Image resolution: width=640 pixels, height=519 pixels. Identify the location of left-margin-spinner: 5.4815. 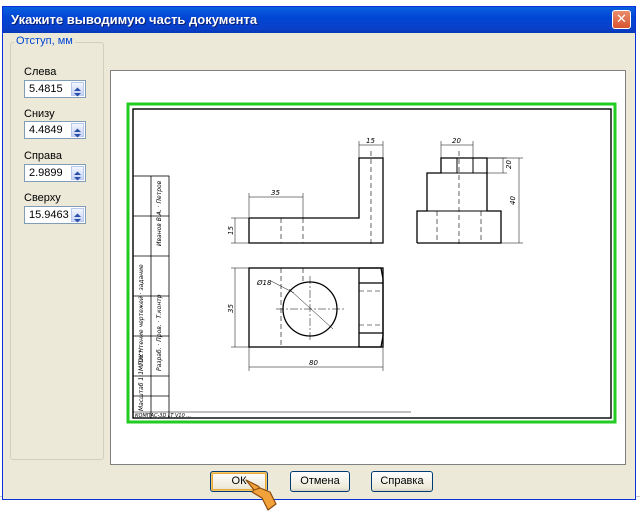
(55, 89).